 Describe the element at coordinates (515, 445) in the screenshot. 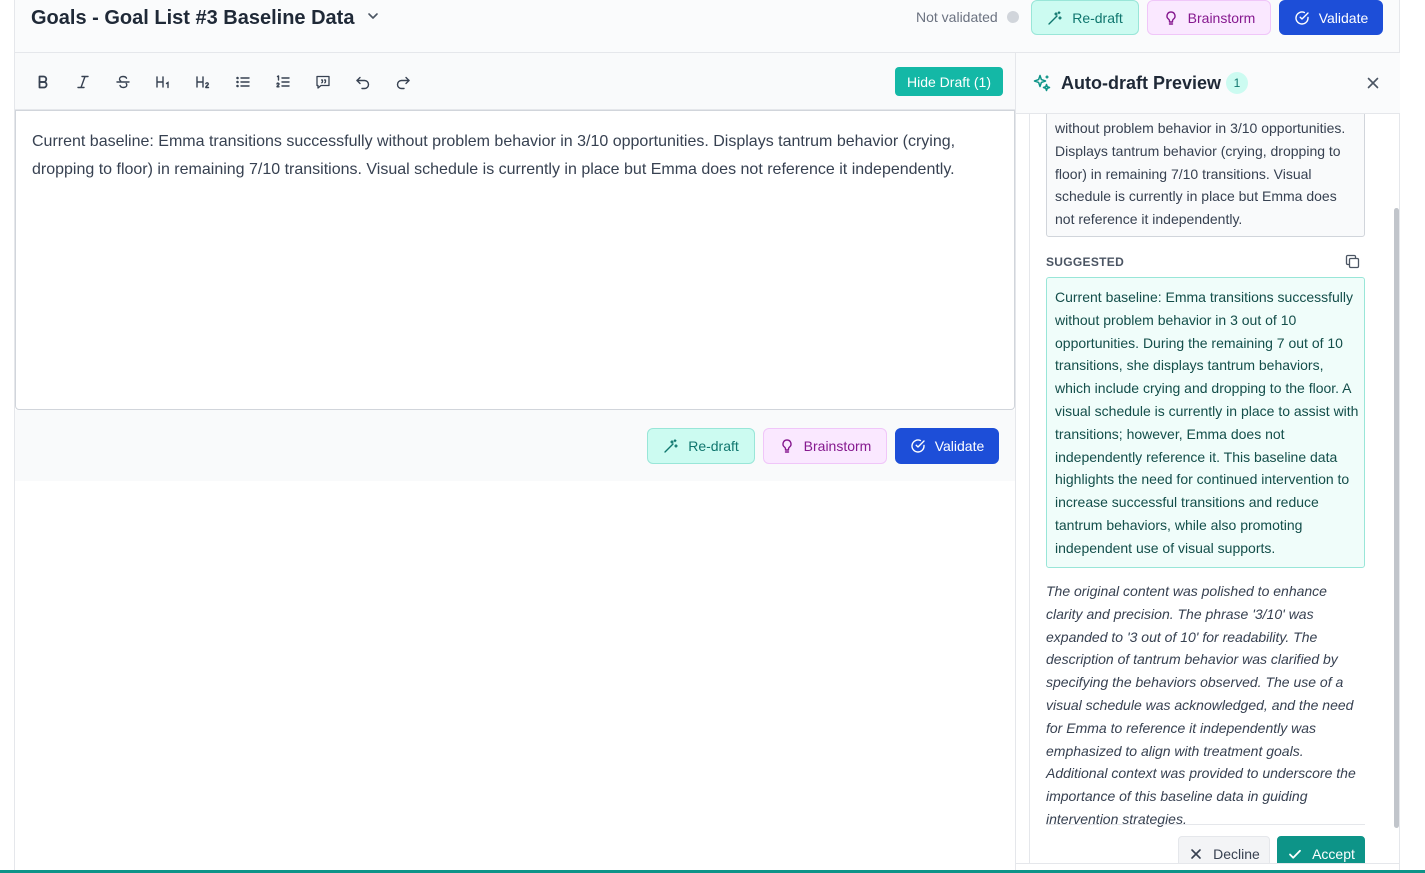

I see `editor-action-bar: Re-draft Brainstorm Validate` at that location.